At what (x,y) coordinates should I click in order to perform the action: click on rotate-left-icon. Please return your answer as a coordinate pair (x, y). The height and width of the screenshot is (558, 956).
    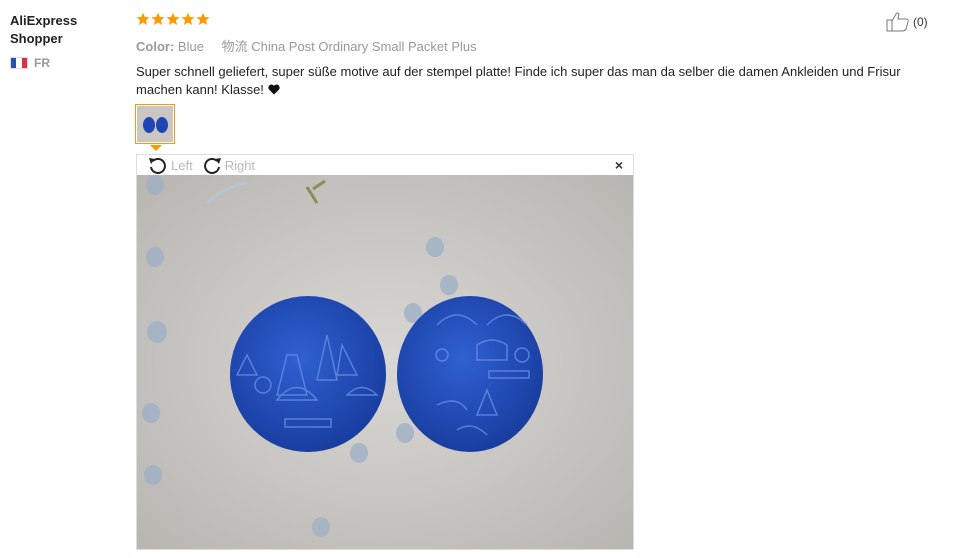
    Looking at the image, I should click on (157, 166).